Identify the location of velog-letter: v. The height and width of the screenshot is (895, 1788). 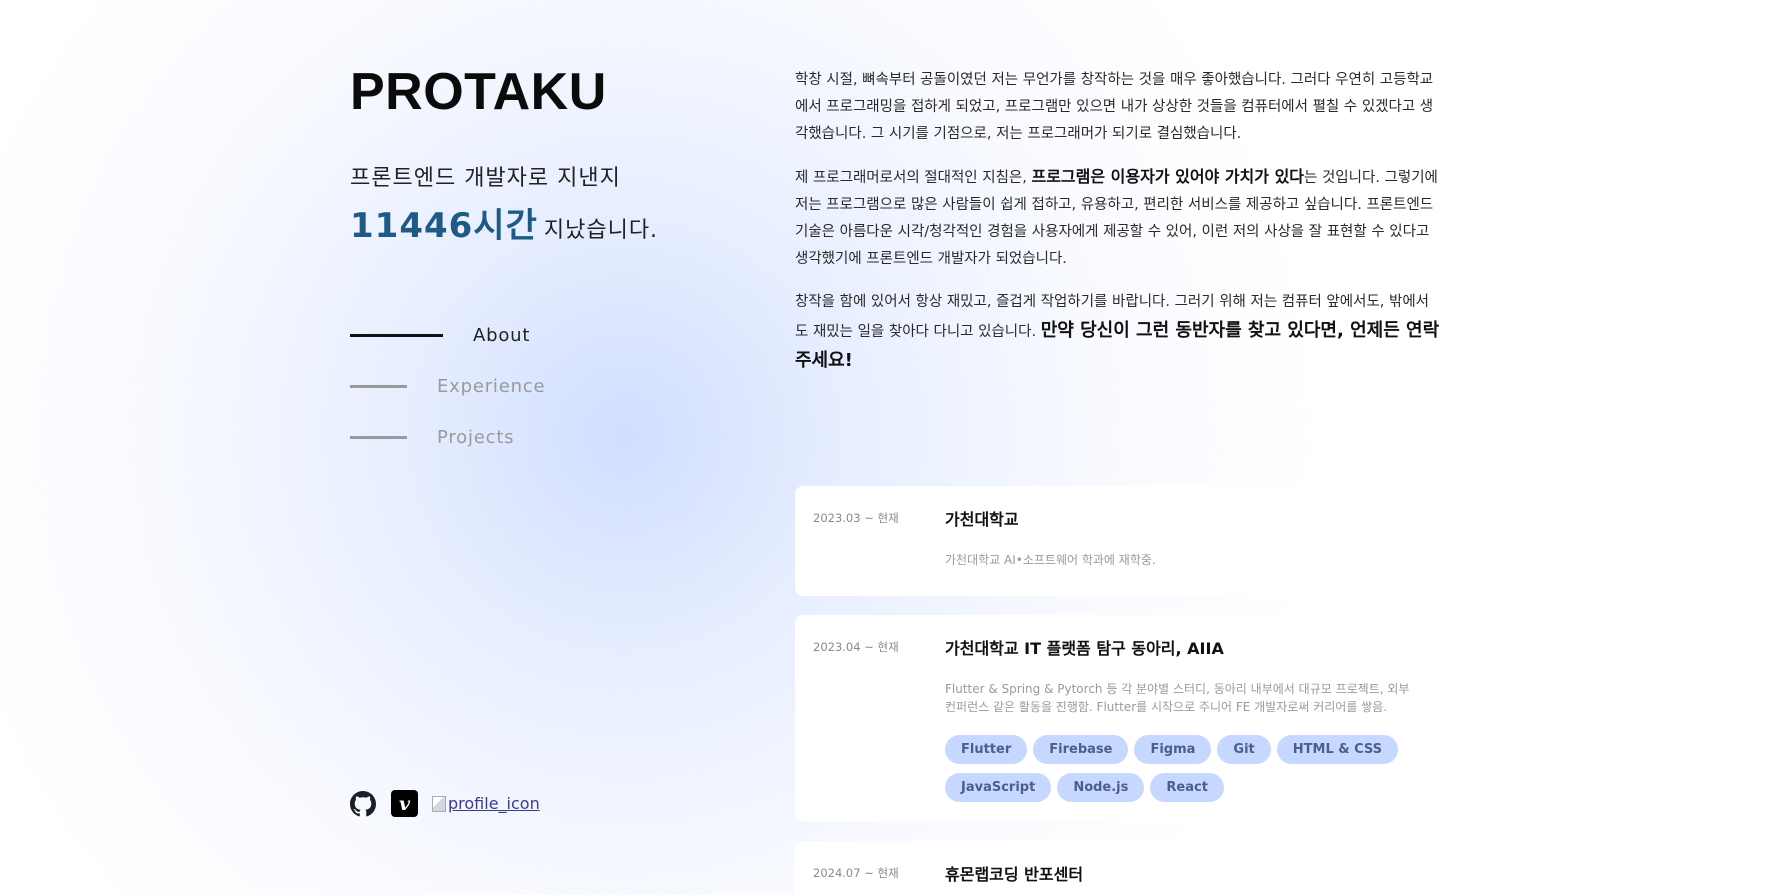
(404, 803).